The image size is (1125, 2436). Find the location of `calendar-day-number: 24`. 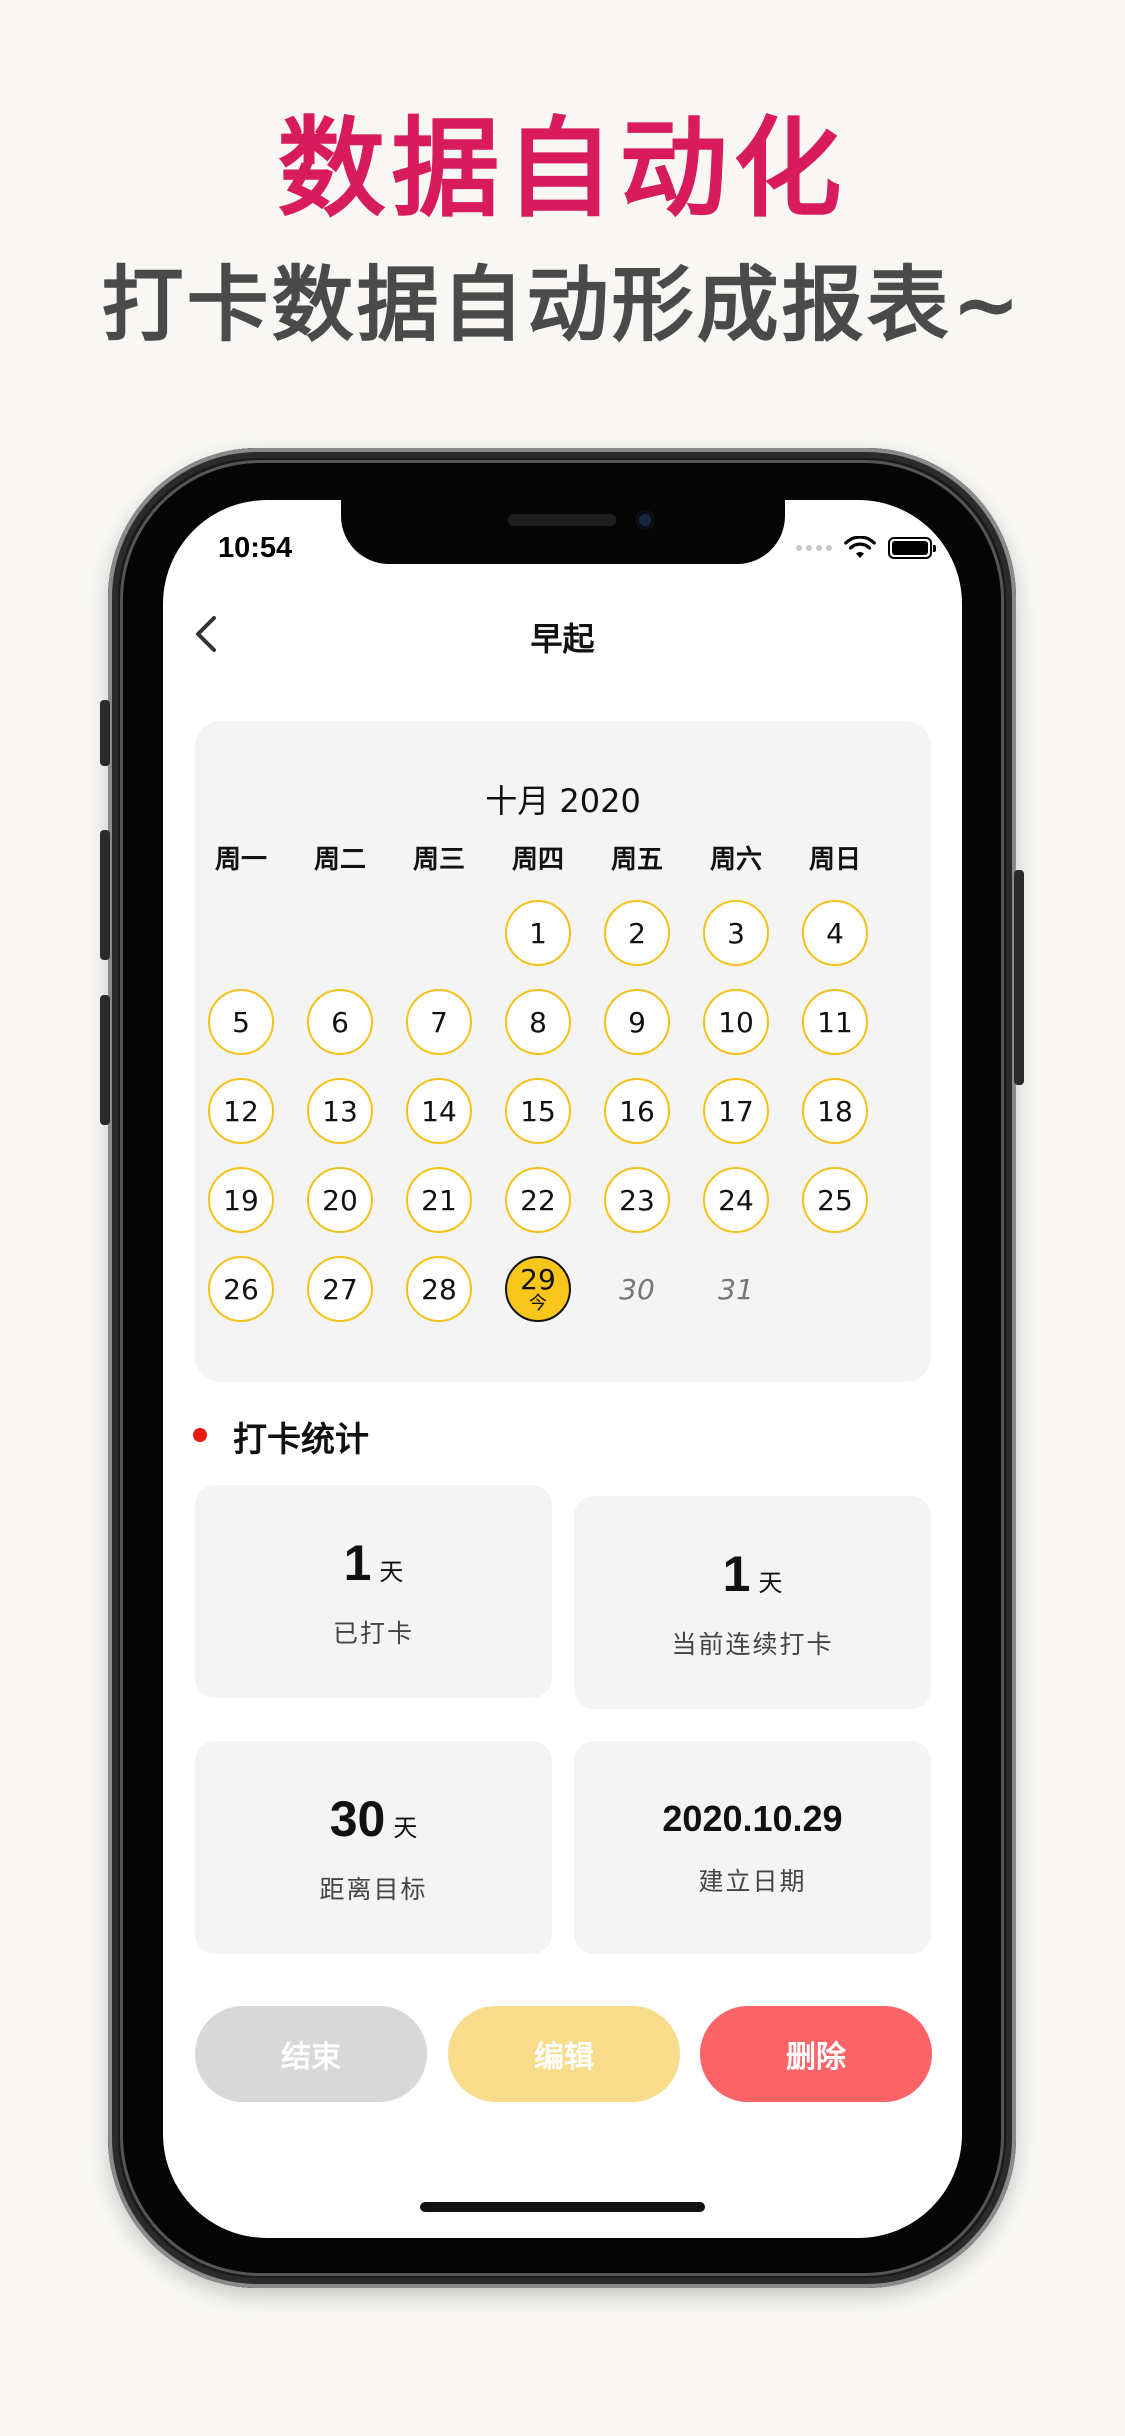

calendar-day-number: 24 is located at coordinates (736, 1200).